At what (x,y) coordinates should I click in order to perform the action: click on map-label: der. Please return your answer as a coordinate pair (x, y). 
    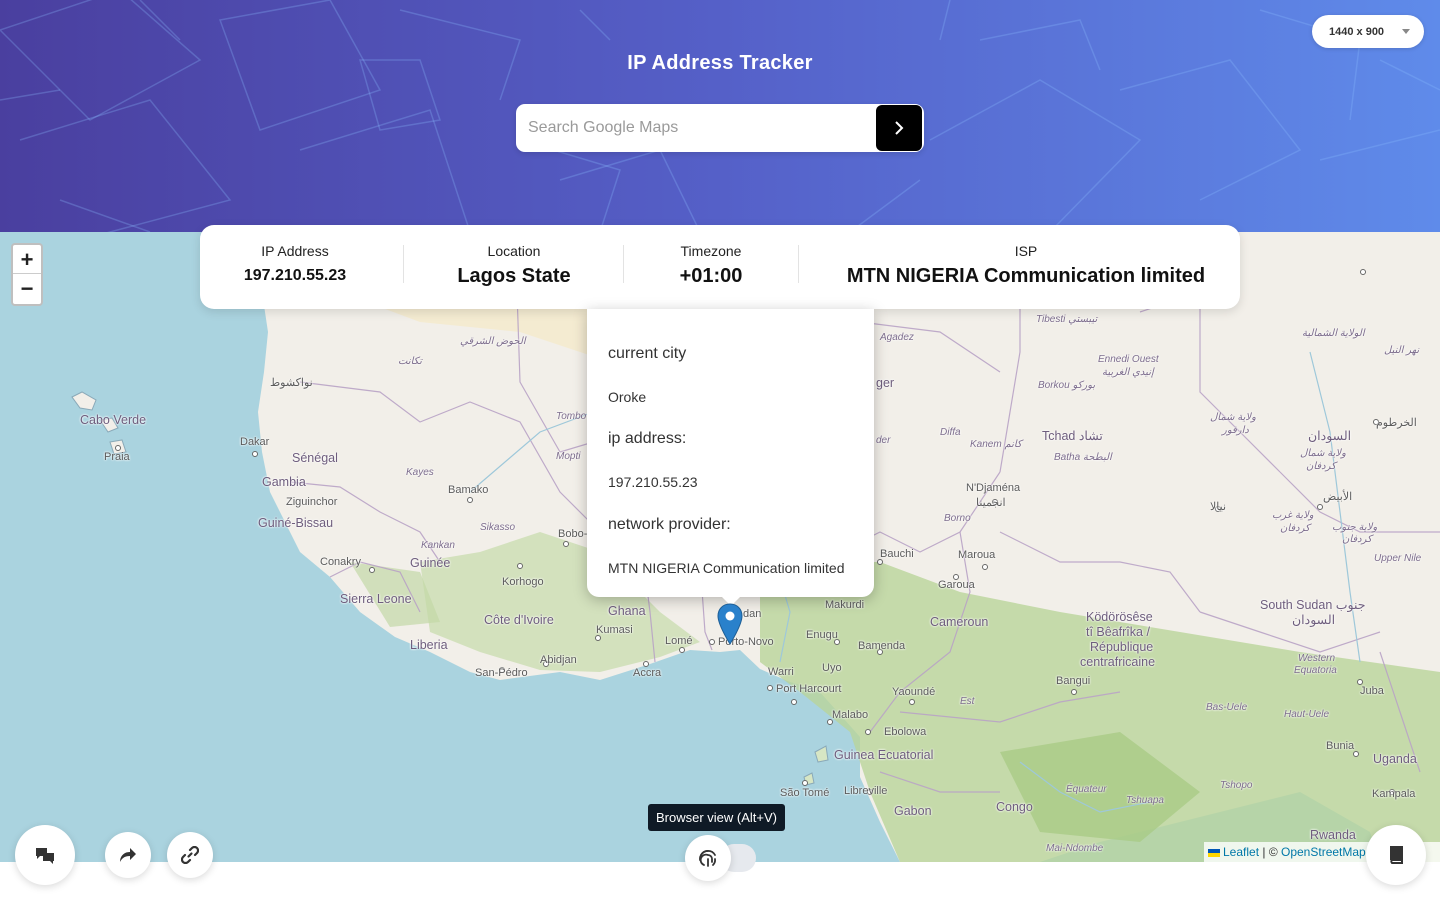
    Looking at the image, I should click on (883, 440).